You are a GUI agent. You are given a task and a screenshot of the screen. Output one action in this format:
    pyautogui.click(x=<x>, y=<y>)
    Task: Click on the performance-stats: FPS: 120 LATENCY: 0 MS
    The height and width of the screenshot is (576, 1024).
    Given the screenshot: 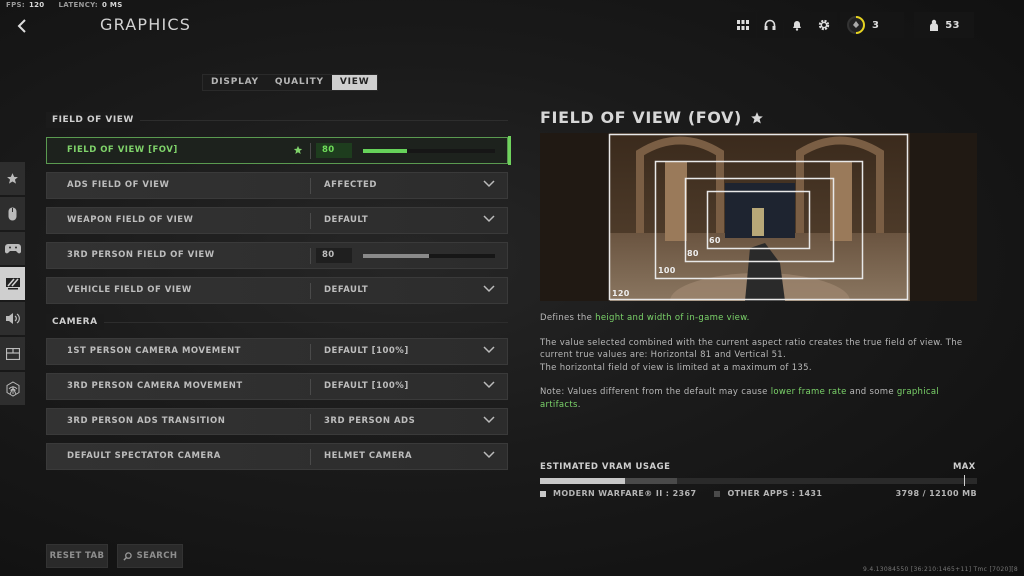 What is the action you would take?
    pyautogui.click(x=69, y=5)
    